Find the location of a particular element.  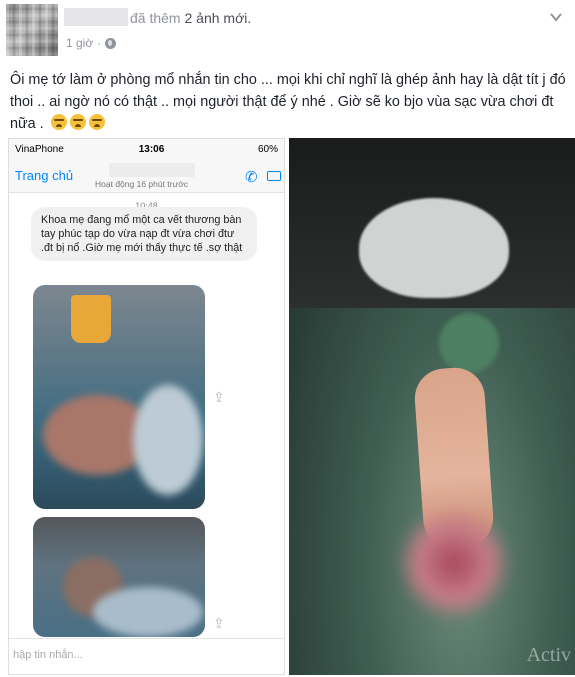

globe-icon is located at coordinates (111, 43).